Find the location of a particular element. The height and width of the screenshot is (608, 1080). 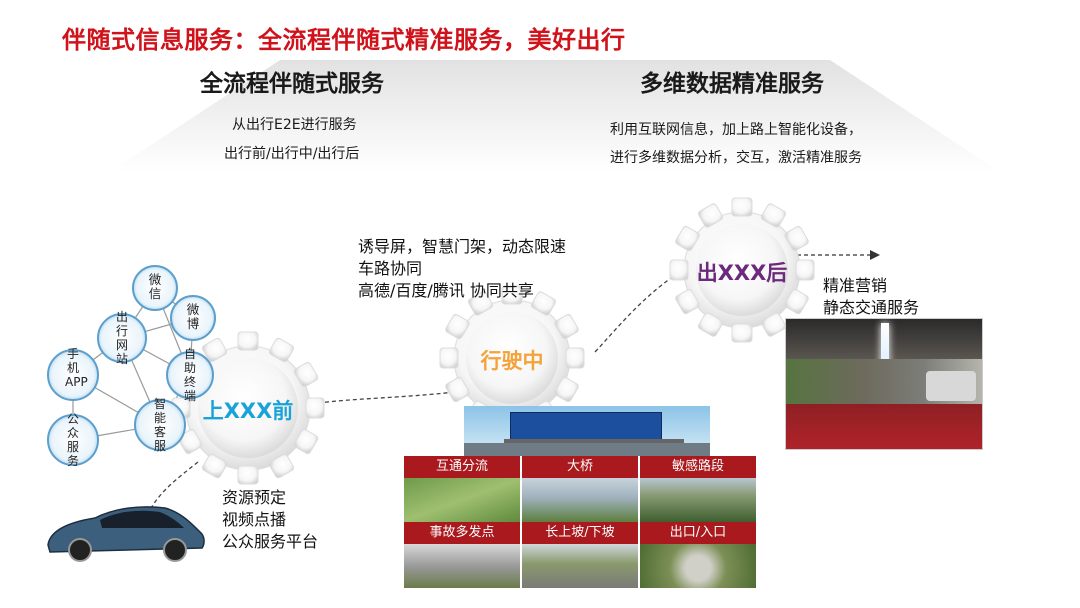

note-after-line-1: 精准营销 is located at coordinates (855, 285).